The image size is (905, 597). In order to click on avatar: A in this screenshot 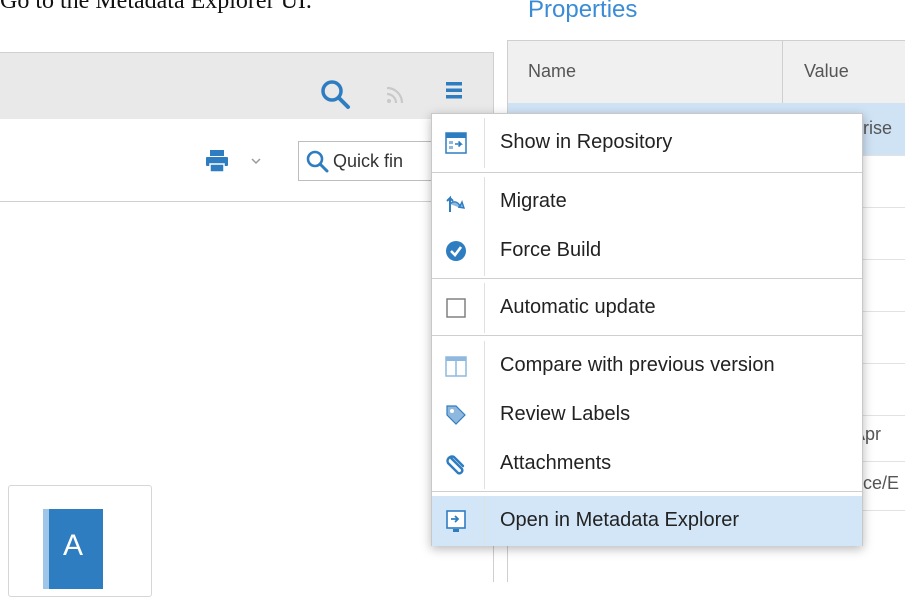, I will do `click(73, 549)`.